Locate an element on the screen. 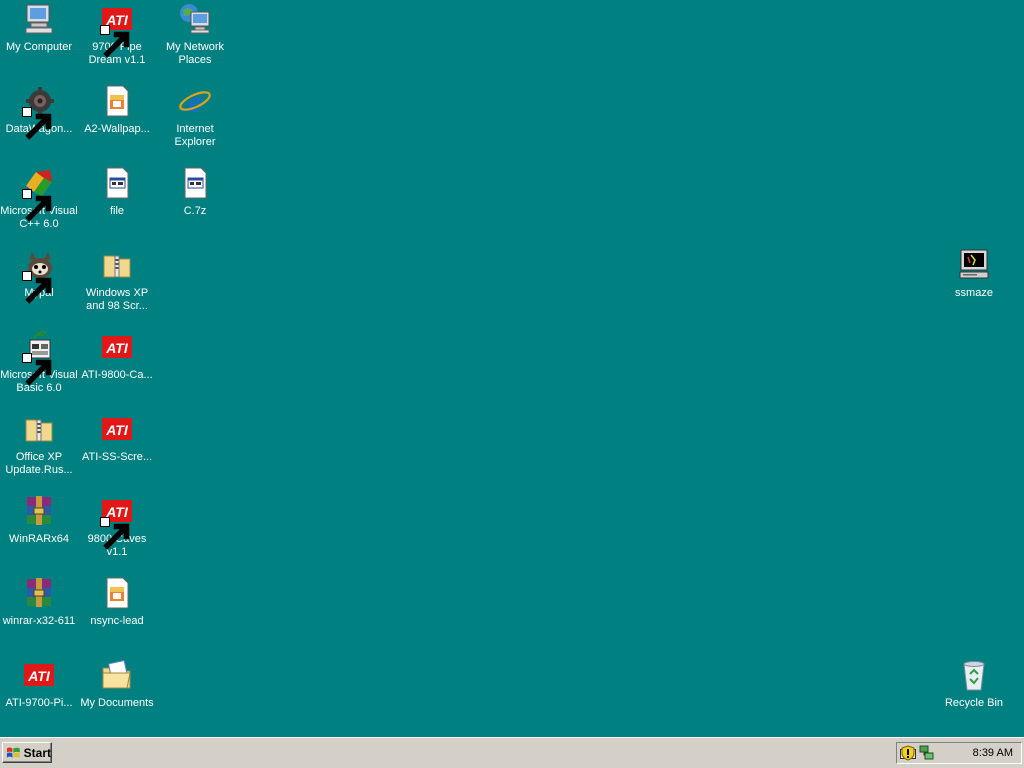 The height and width of the screenshot is (768, 1024). desktop-icon-9800-caves: ATI 9800 Caves v1.1 is located at coordinates (117, 532).